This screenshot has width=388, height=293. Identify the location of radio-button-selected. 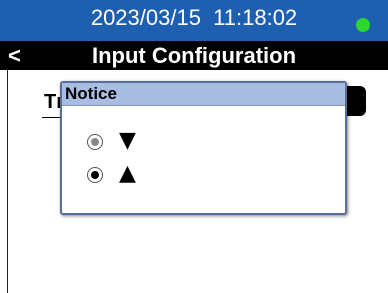
(95, 175).